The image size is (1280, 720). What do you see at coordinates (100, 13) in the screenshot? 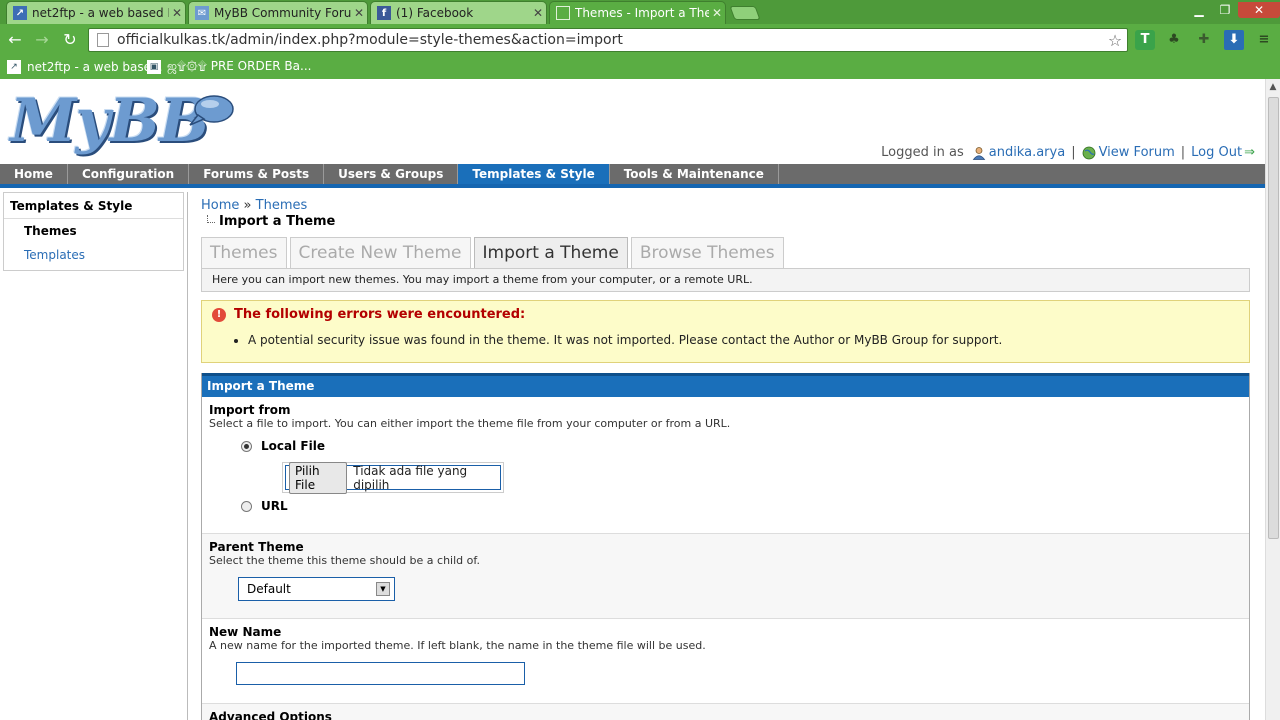
I see `tab-label: net2ftp - a web based FTP` at bounding box center [100, 13].